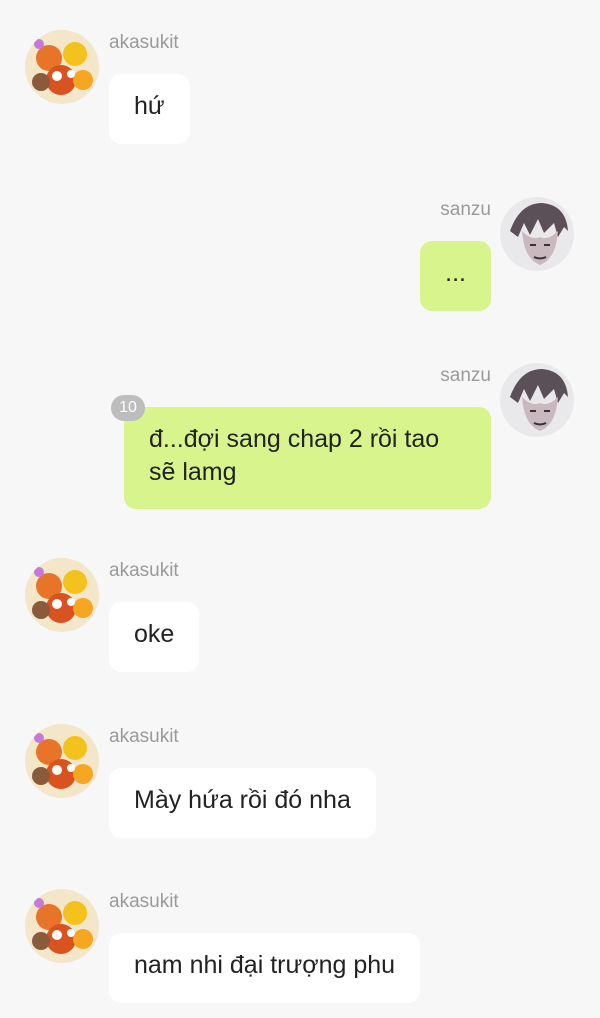 Image resolution: width=600 pixels, height=1018 pixels. I want to click on message-bubble: Mày hứa rồi đó nha, so click(242, 803).